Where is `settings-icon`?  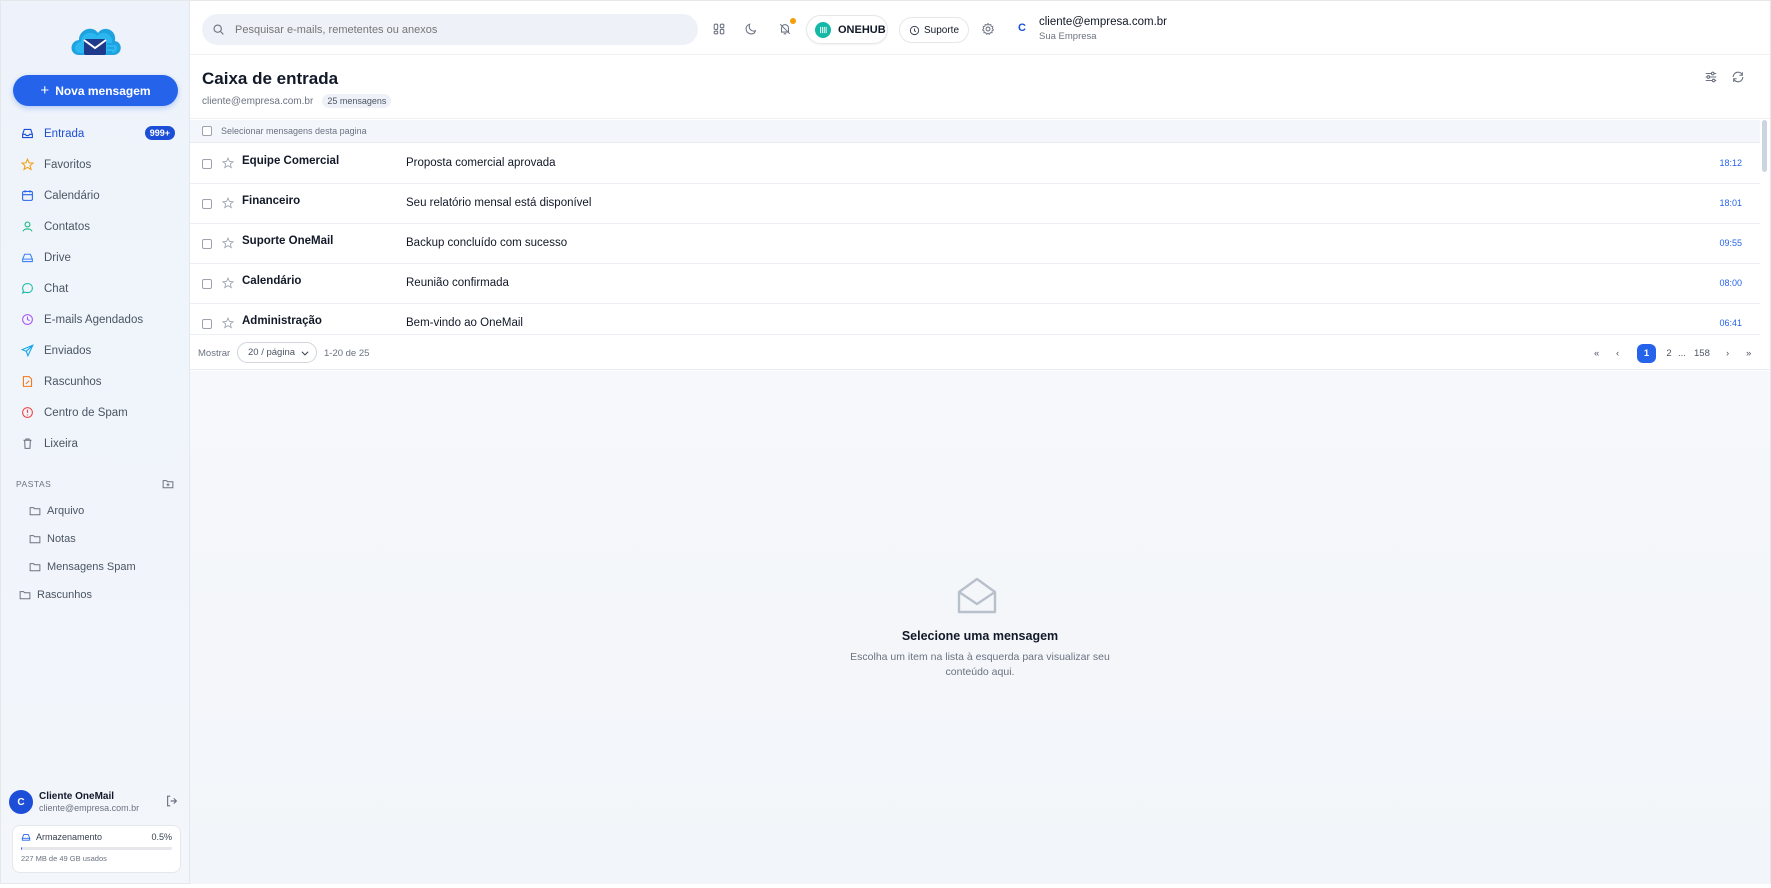 settings-icon is located at coordinates (988, 29).